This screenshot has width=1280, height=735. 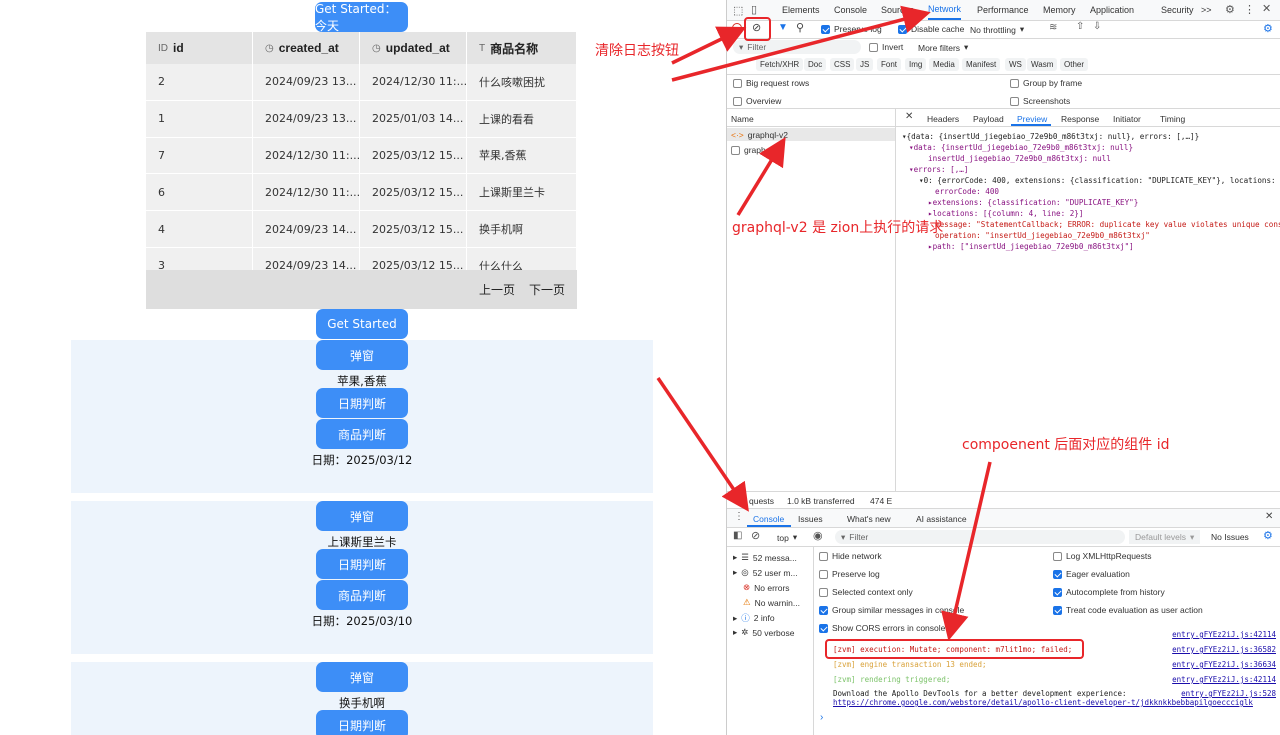 What do you see at coordinates (755, 535) in the screenshot?
I see `clear-console-icon: ⊘` at bounding box center [755, 535].